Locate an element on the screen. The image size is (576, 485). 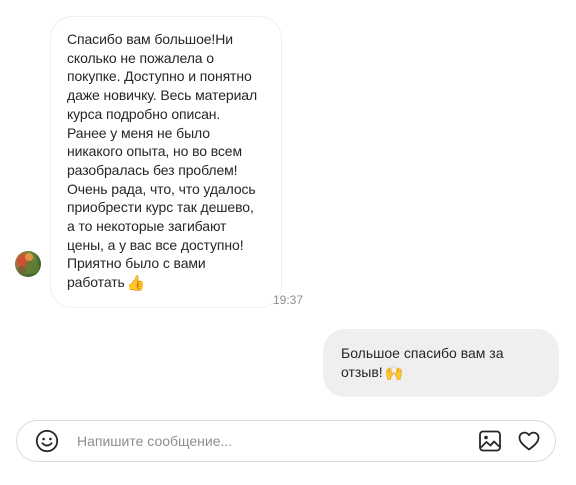
outgoing-message: Большое спасибо вам за отзыв! 🙌 is located at coordinates (441, 363).